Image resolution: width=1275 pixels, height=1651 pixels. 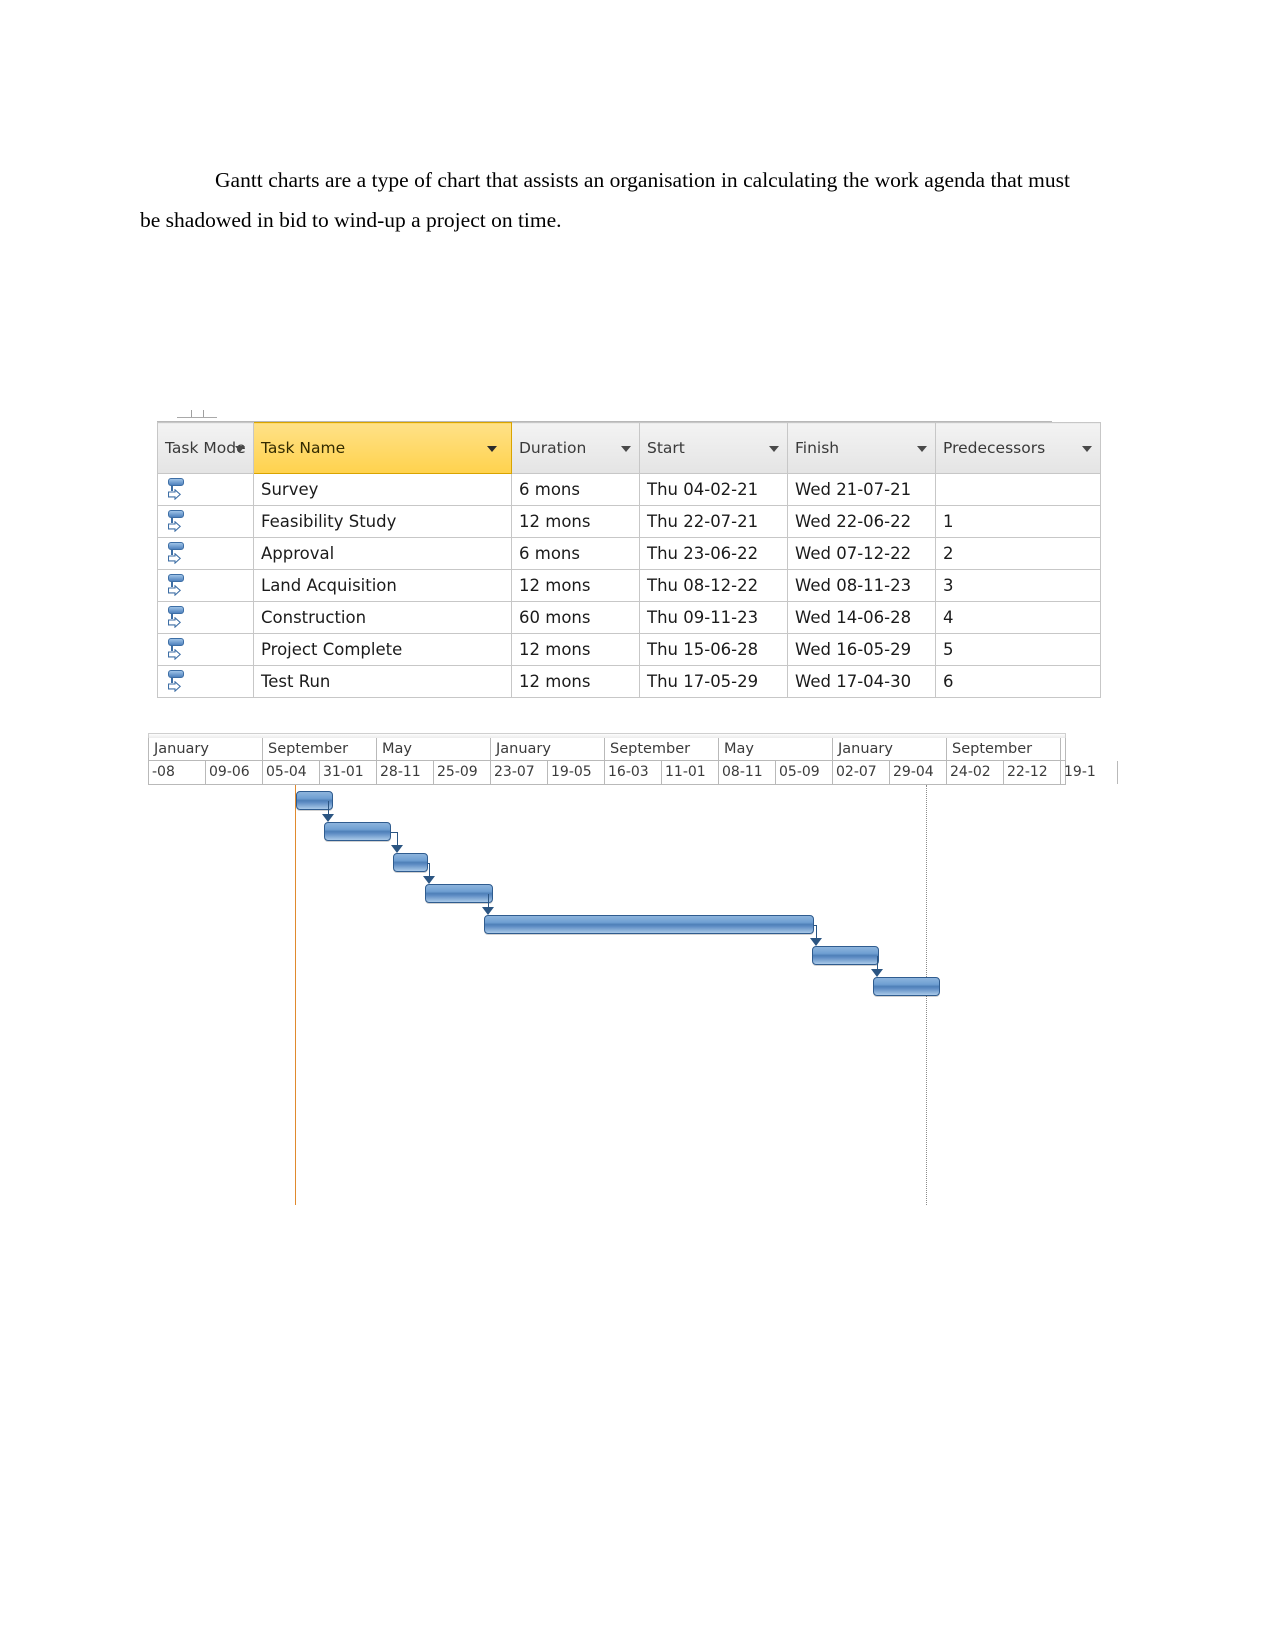 What do you see at coordinates (713, 448) in the screenshot?
I see `column-header-start: Start` at bounding box center [713, 448].